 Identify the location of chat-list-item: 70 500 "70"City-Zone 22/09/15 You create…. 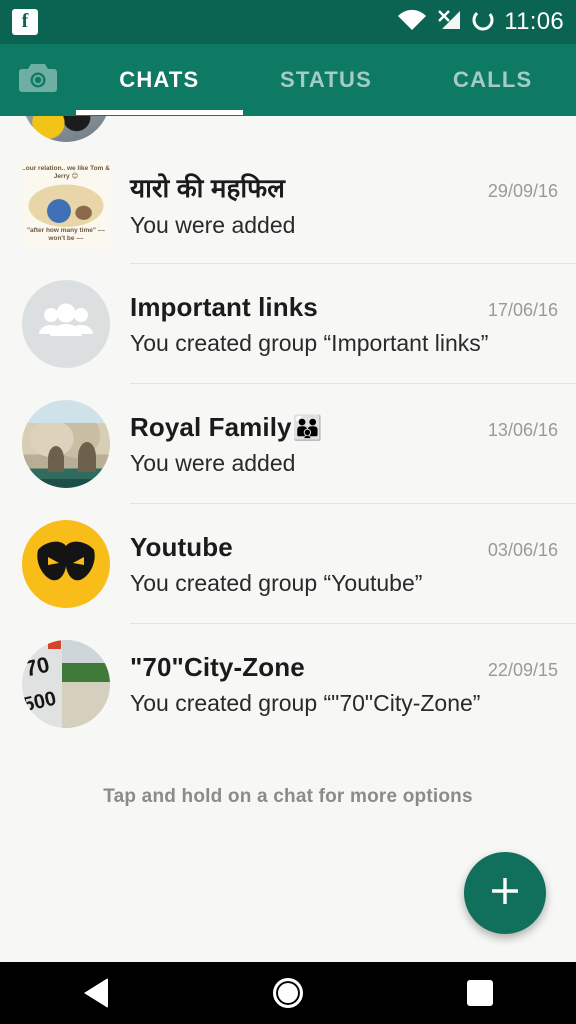
(288, 684).